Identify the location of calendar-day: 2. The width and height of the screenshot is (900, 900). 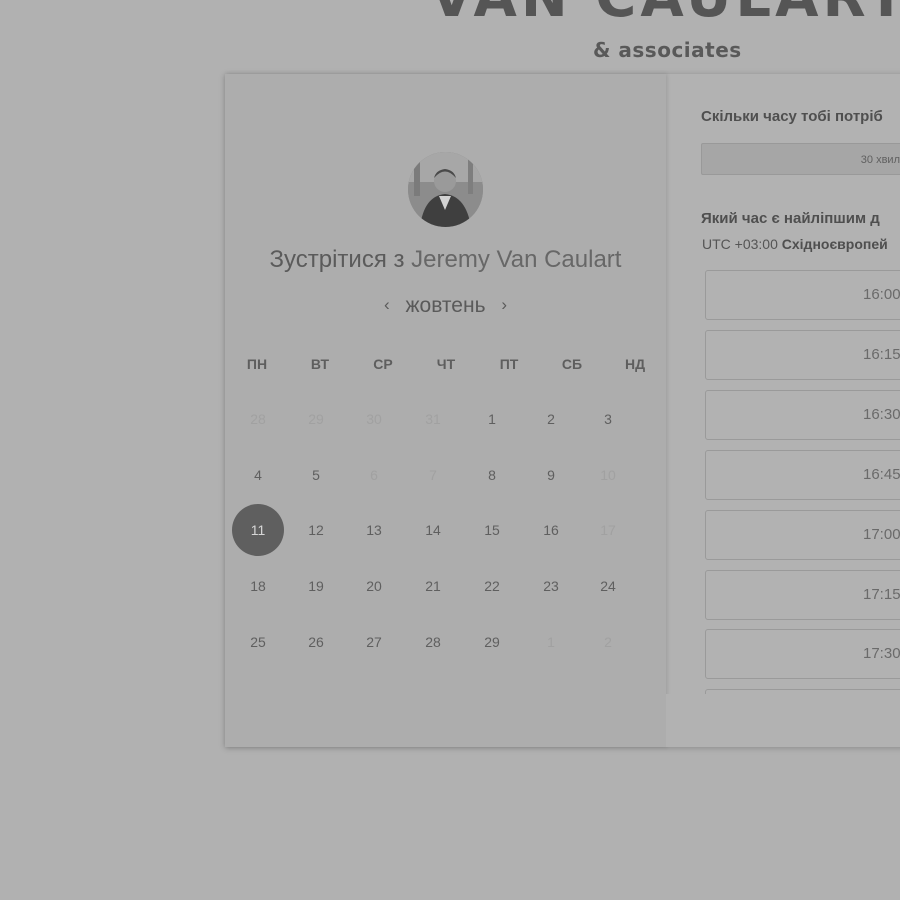
(551, 419).